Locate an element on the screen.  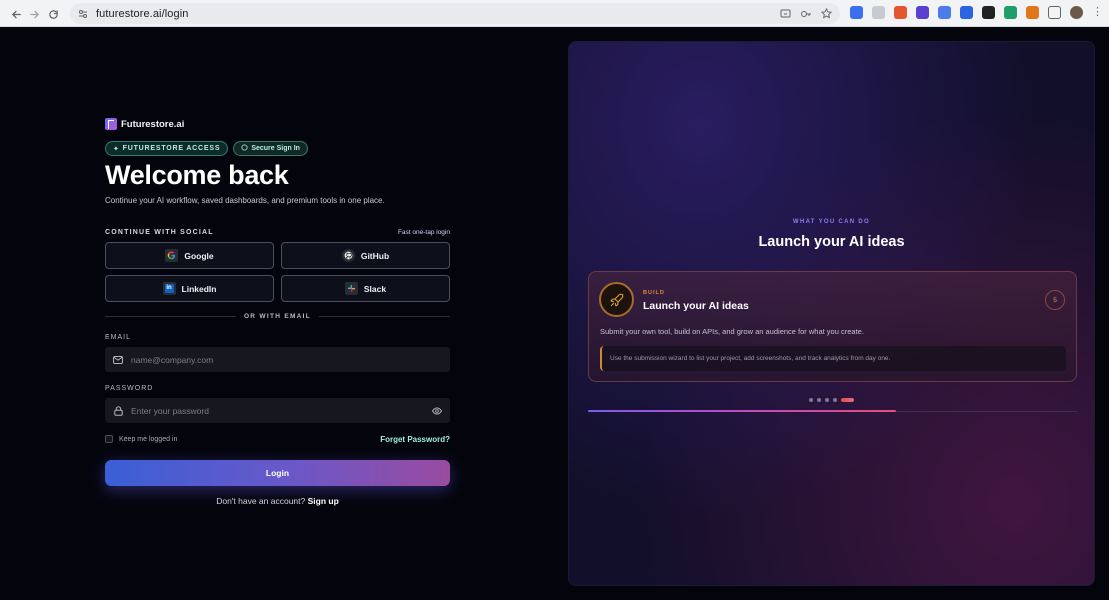
card-eyebrow: BUILD is located at coordinates (654, 293).